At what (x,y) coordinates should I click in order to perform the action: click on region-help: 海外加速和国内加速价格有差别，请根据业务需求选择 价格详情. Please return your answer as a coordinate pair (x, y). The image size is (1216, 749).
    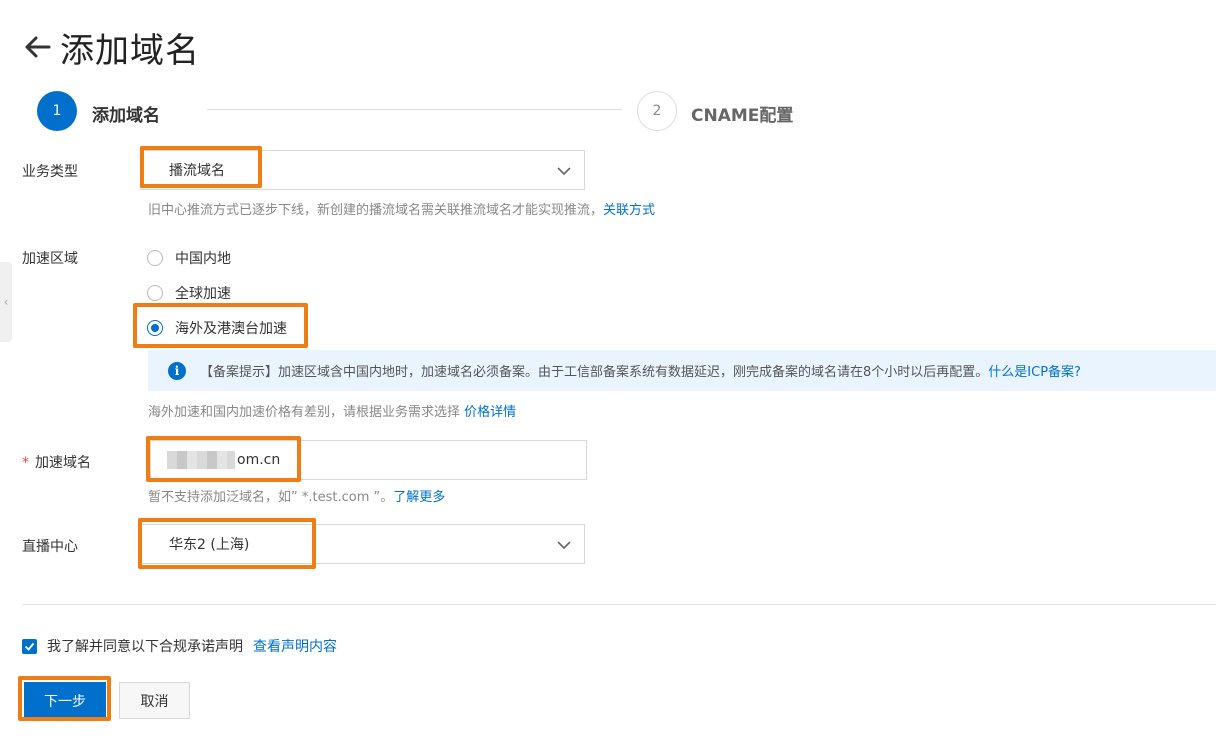
    Looking at the image, I should click on (332, 410).